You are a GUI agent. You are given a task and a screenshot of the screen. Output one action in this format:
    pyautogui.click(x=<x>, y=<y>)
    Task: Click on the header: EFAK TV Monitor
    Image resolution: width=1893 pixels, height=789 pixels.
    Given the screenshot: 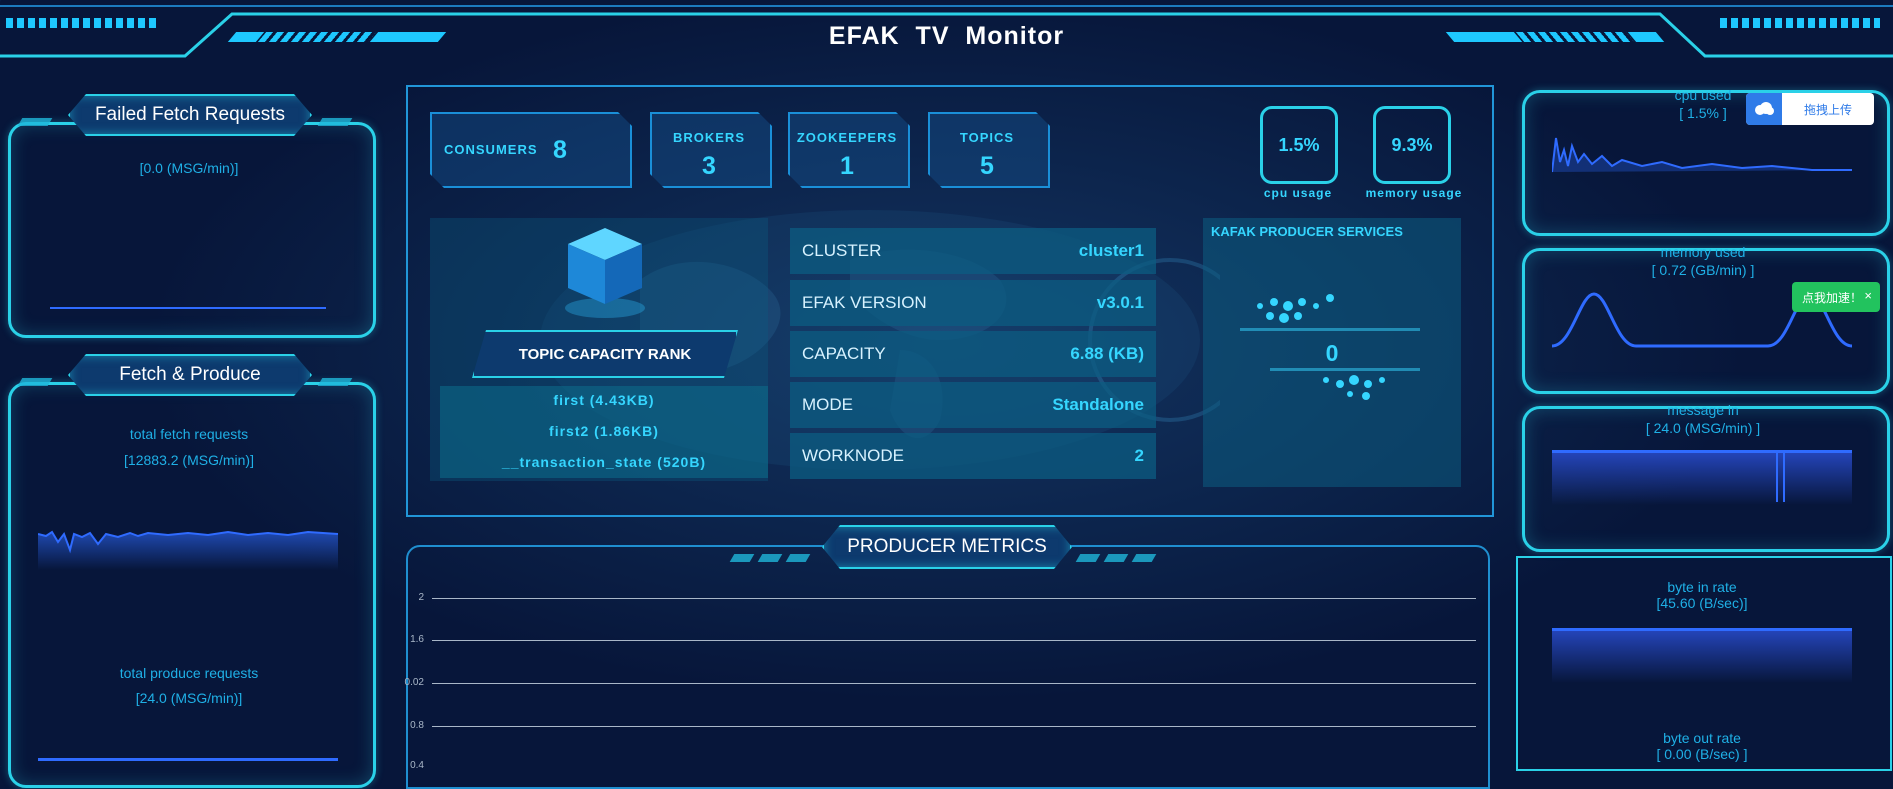 What is the action you would take?
    pyautogui.click(x=946, y=31)
    